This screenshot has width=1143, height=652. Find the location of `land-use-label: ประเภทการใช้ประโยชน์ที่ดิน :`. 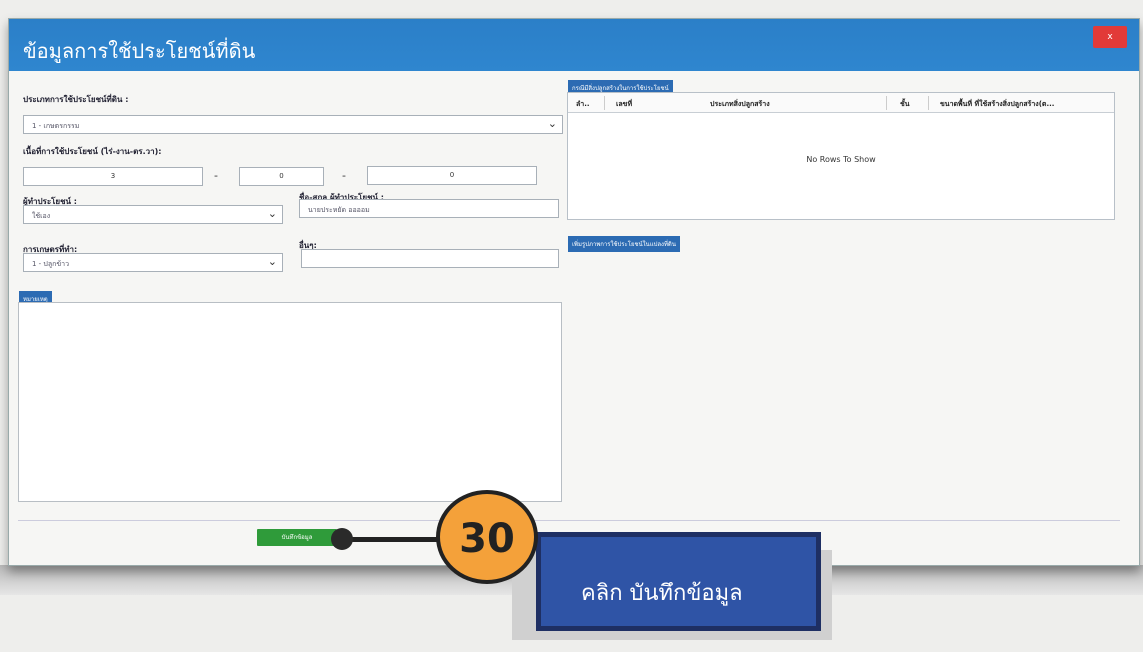

land-use-label: ประเภทการใช้ประโยชน์ที่ดิน : is located at coordinates (76, 99).